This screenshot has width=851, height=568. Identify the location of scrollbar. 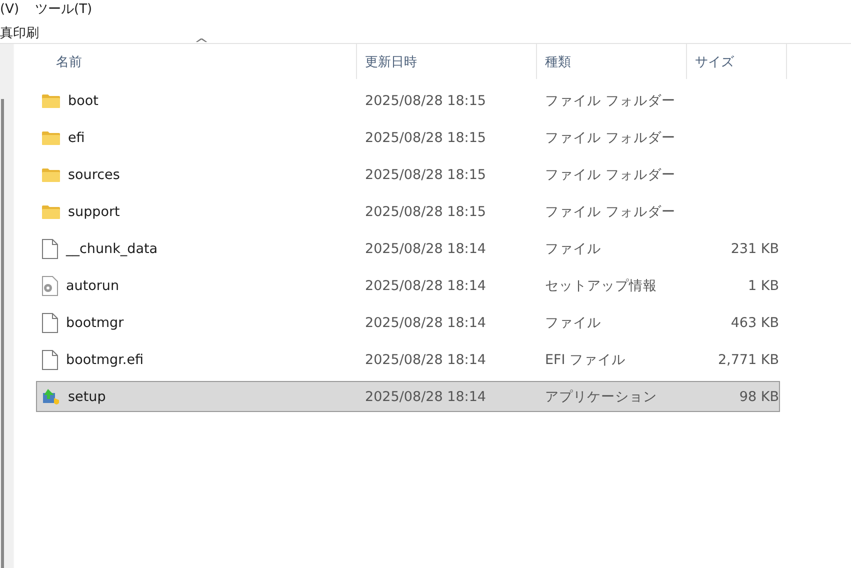
(2, 333).